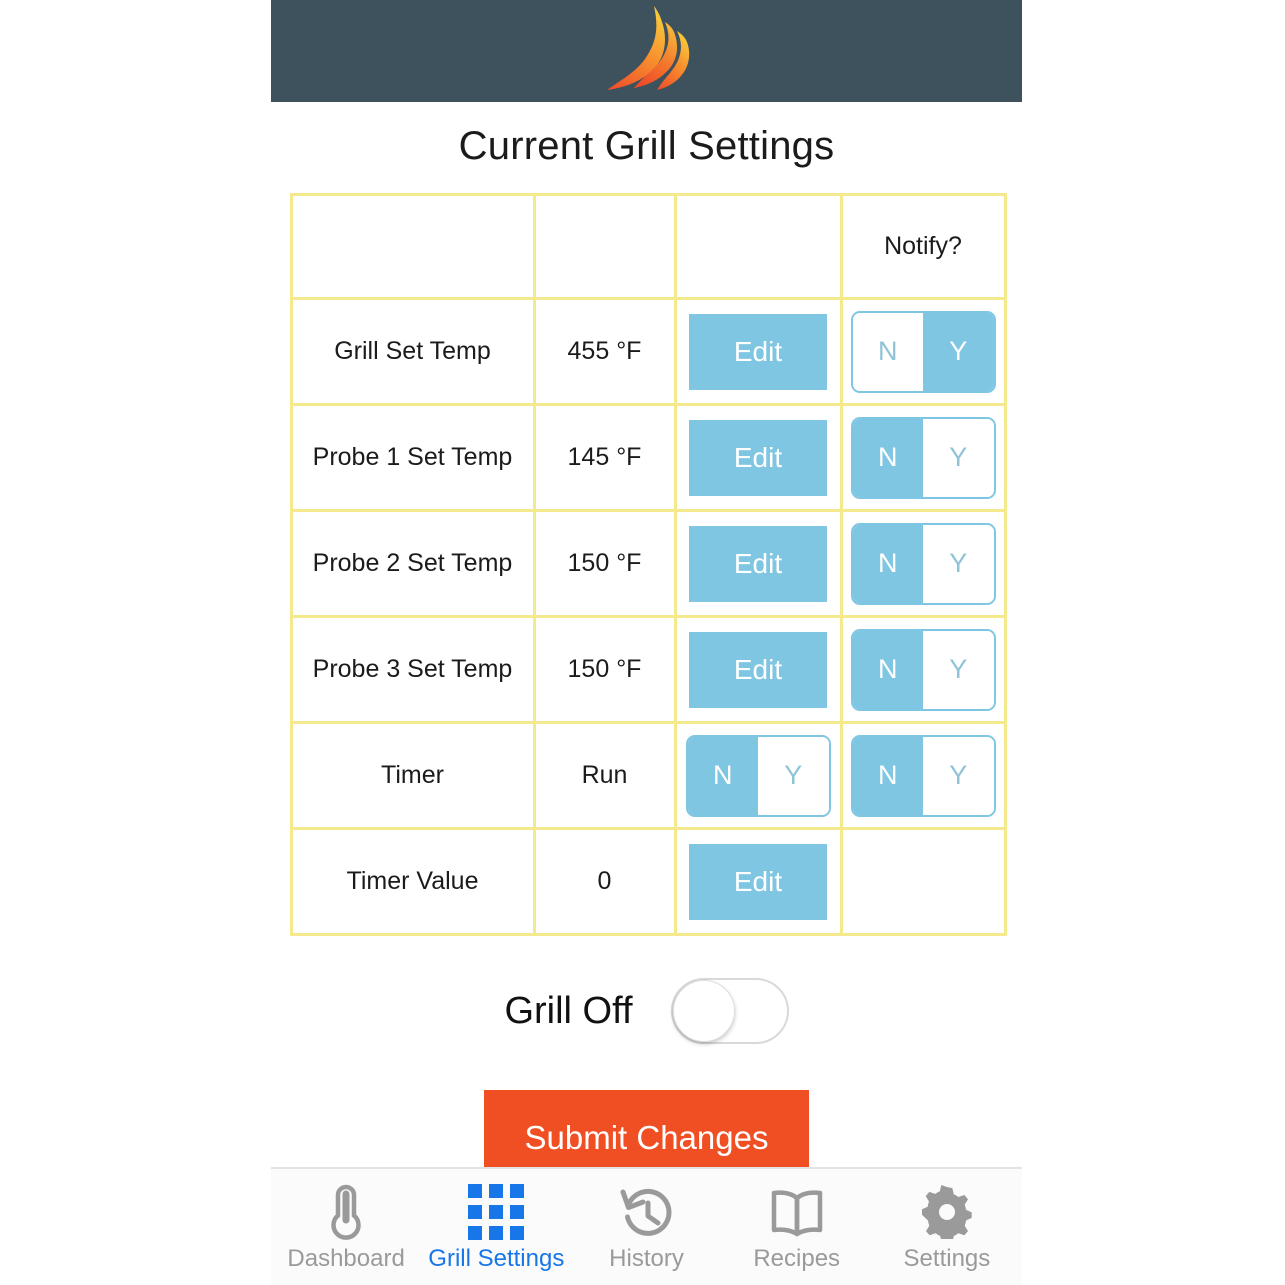 The image size is (1285, 1285). What do you see at coordinates (646, 1011) in the screenshot?
I see `grill-power-row: Grill Off` at bounding box center [646, 1011].